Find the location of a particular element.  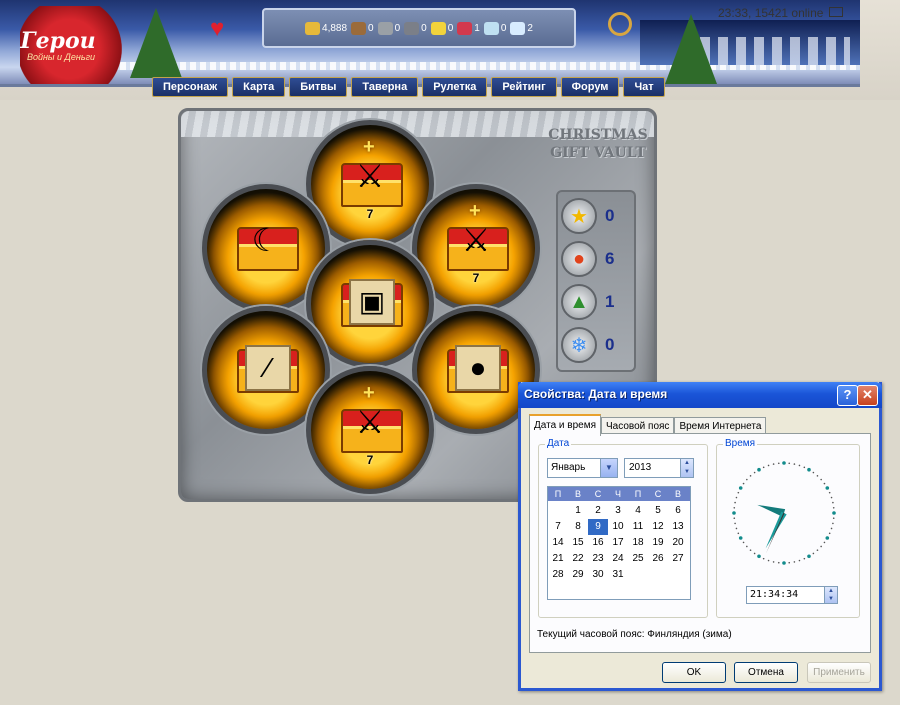

apply-button: Применить is located at coordinates (839, 672).